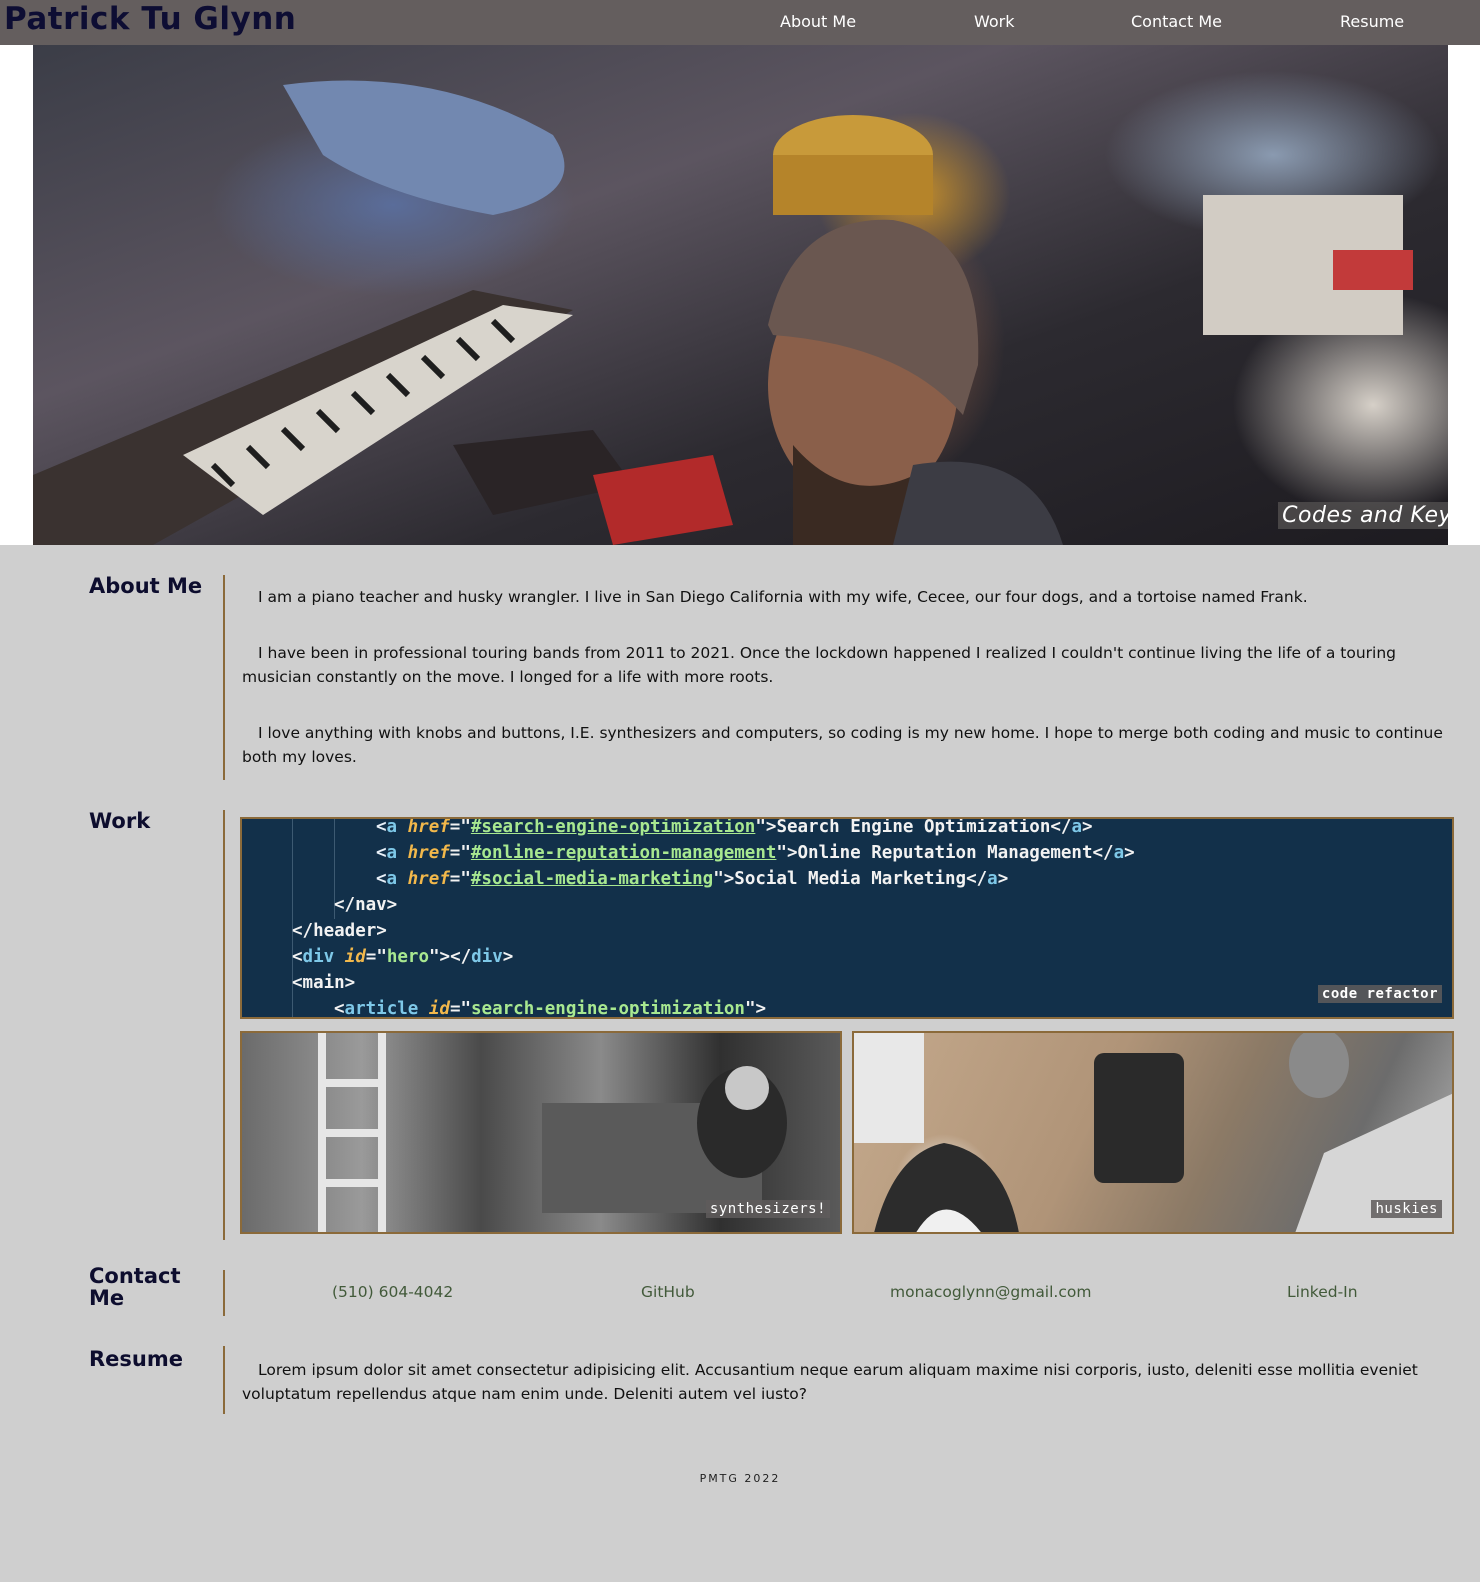 This screenshot has width=1480, height=1582. What do you see at coordinates (150, 19) in the screenshot?
I see `site-brand: Patrick Tu Glynn` at bounding box center [150, 19].